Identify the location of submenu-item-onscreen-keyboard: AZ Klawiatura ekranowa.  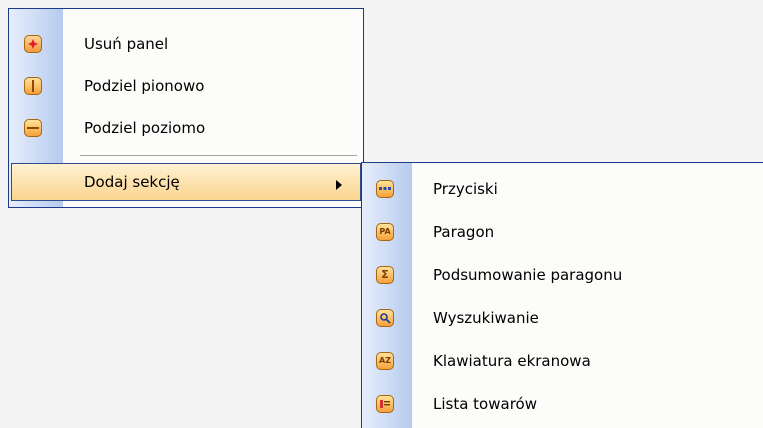
(562, 360).